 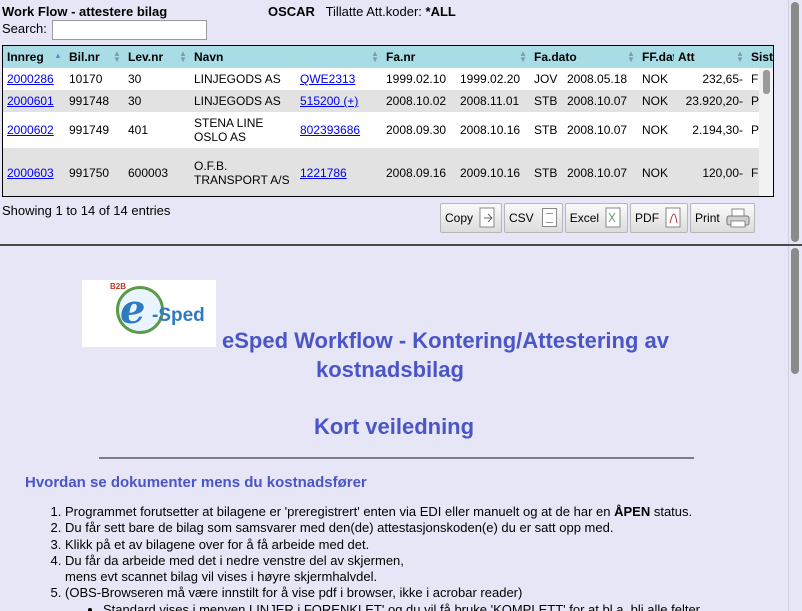 What do you see at coordinates (394, 426) in the screenshot?
I see `guide-subtitle: Kort veiledning` at bounding box center [394, 426].